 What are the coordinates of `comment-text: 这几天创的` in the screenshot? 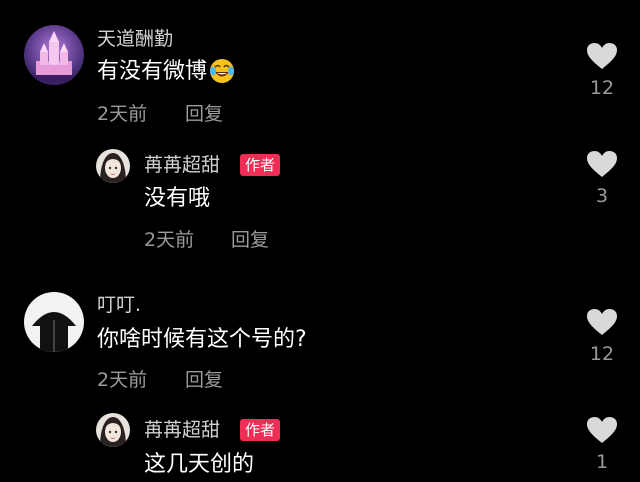 It's located at (199, 464).